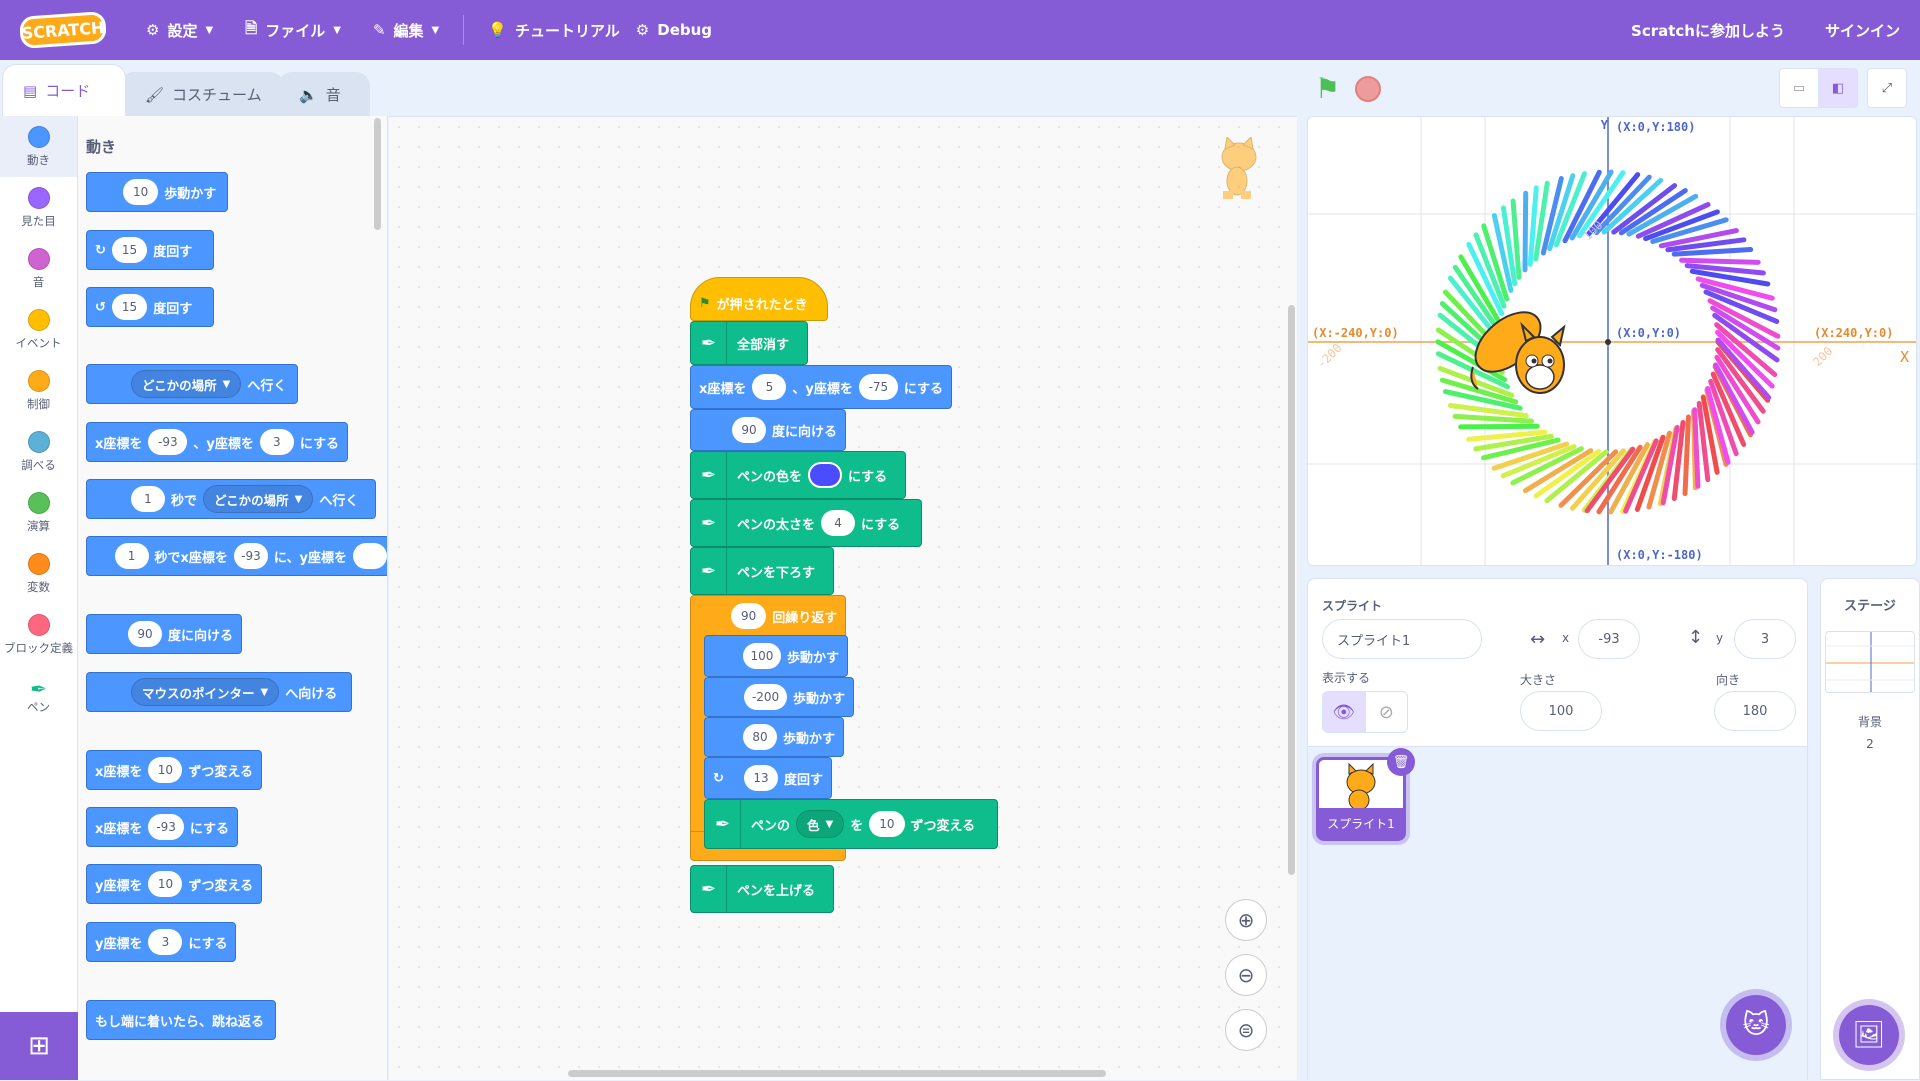 The image size is (1920, 1081). Describe the element at coordinates (554, 30) in the screenshot. I see `tutorial-button: 💡 チュートリアル` at that location.